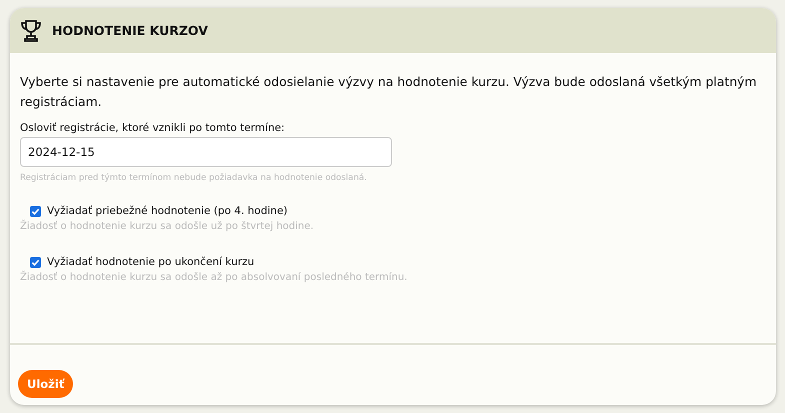 This screenshot has height=413, width=785. Describe the element at coordinates (206, 152) in the screenshot. I see `date-field: 2024-12-15` at that location.